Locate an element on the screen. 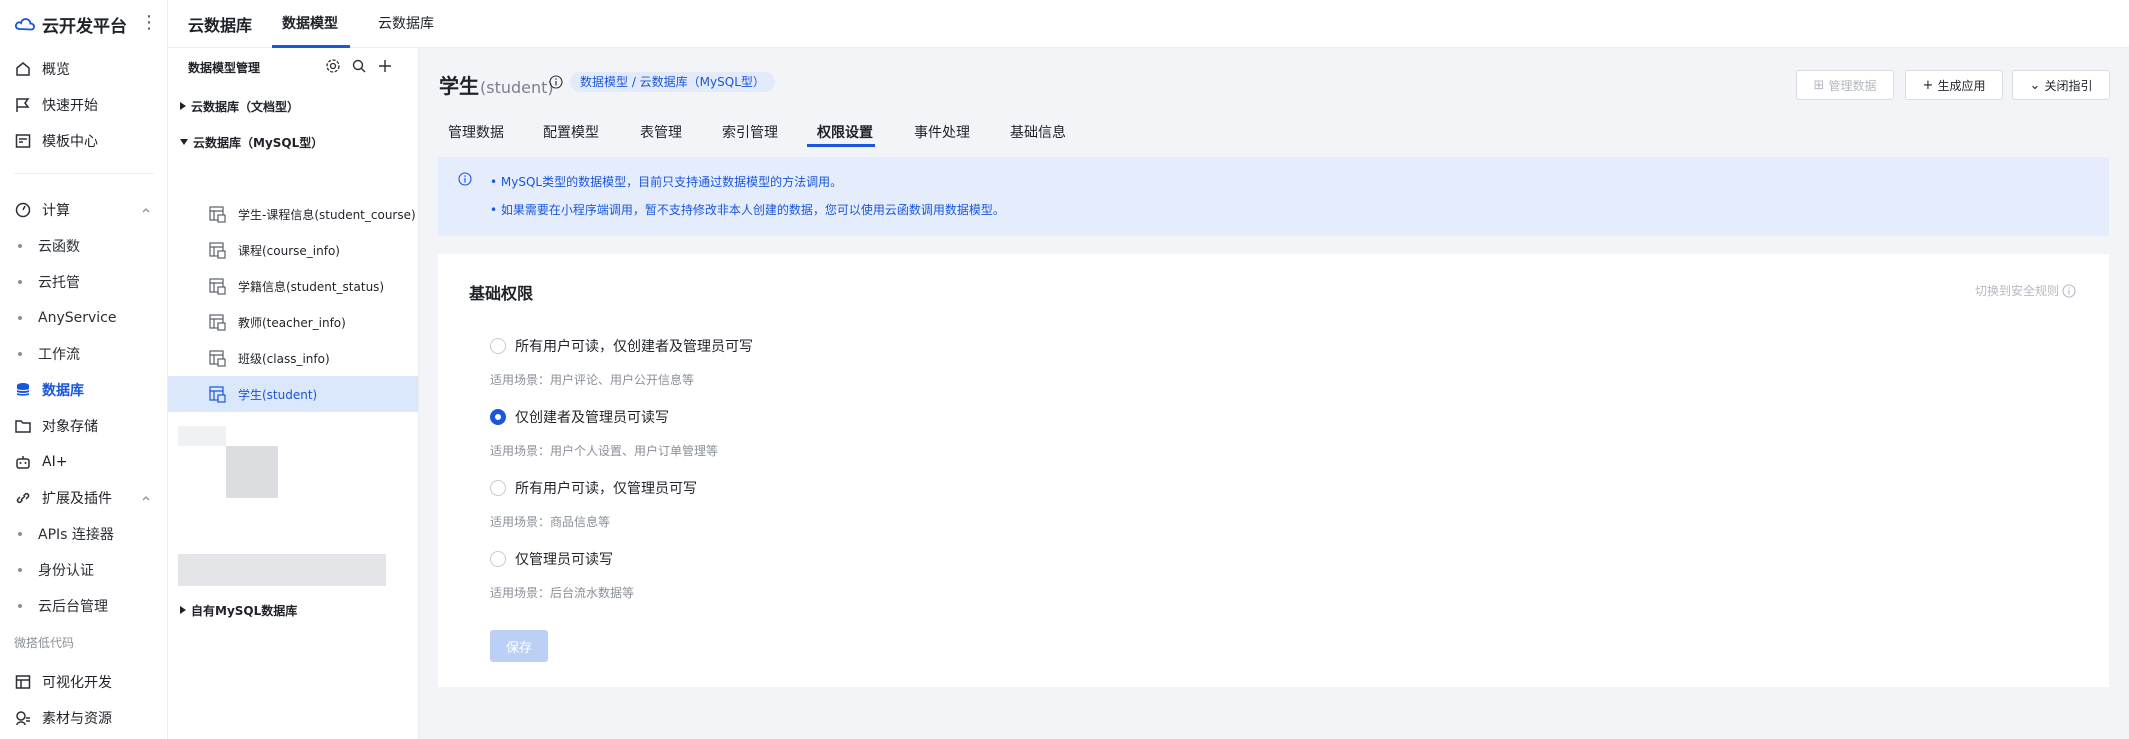 This screenshot has width=2129, height=739. loading-skeleton is located at coordinates (202, 436).